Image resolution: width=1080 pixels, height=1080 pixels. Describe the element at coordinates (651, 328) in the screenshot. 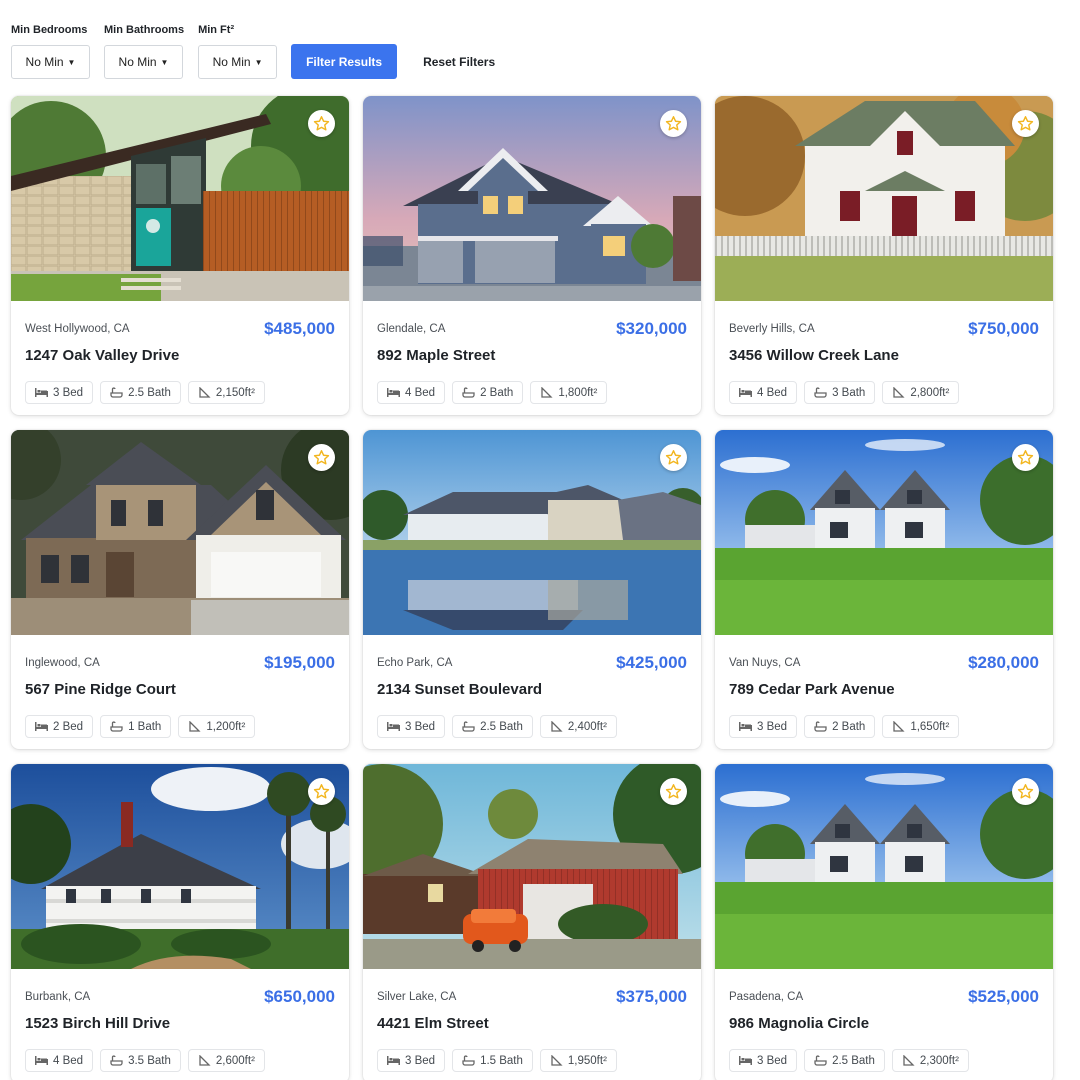

I see `listing-price: $320,000` at that location.